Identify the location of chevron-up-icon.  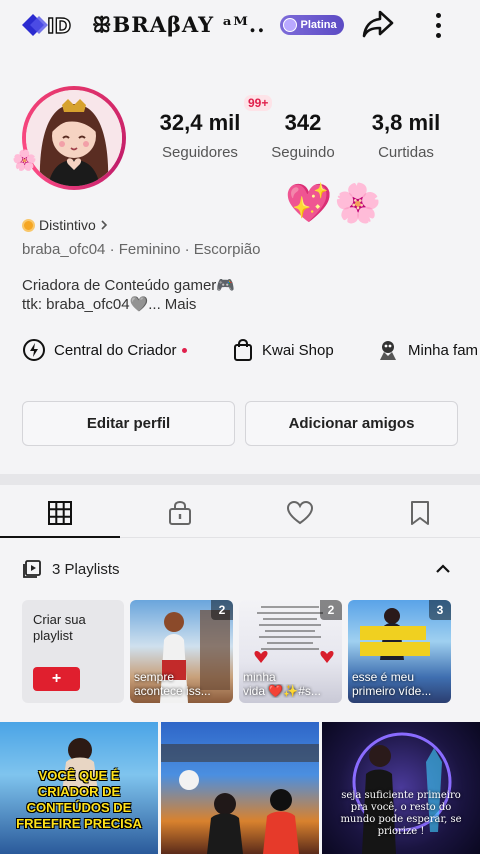
(443, 569).